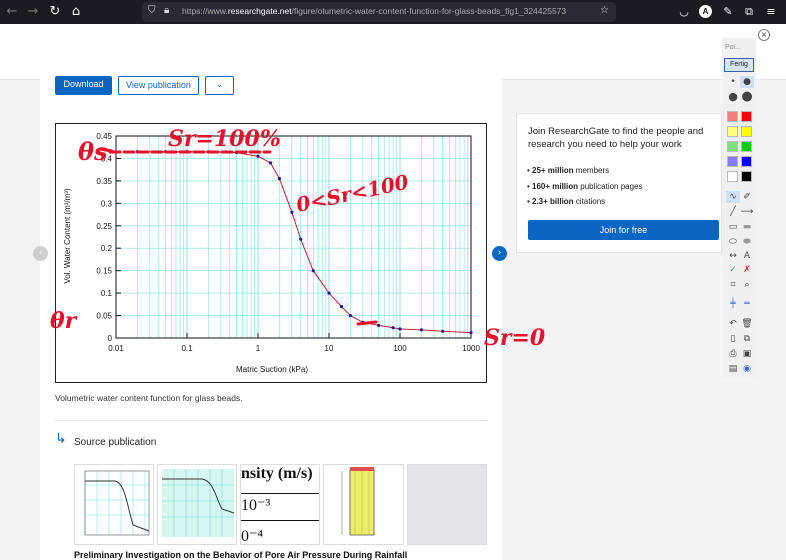 The image size is (786, 560). I want to click on arrow-tool-icon: ⟶, so click(747, 212).